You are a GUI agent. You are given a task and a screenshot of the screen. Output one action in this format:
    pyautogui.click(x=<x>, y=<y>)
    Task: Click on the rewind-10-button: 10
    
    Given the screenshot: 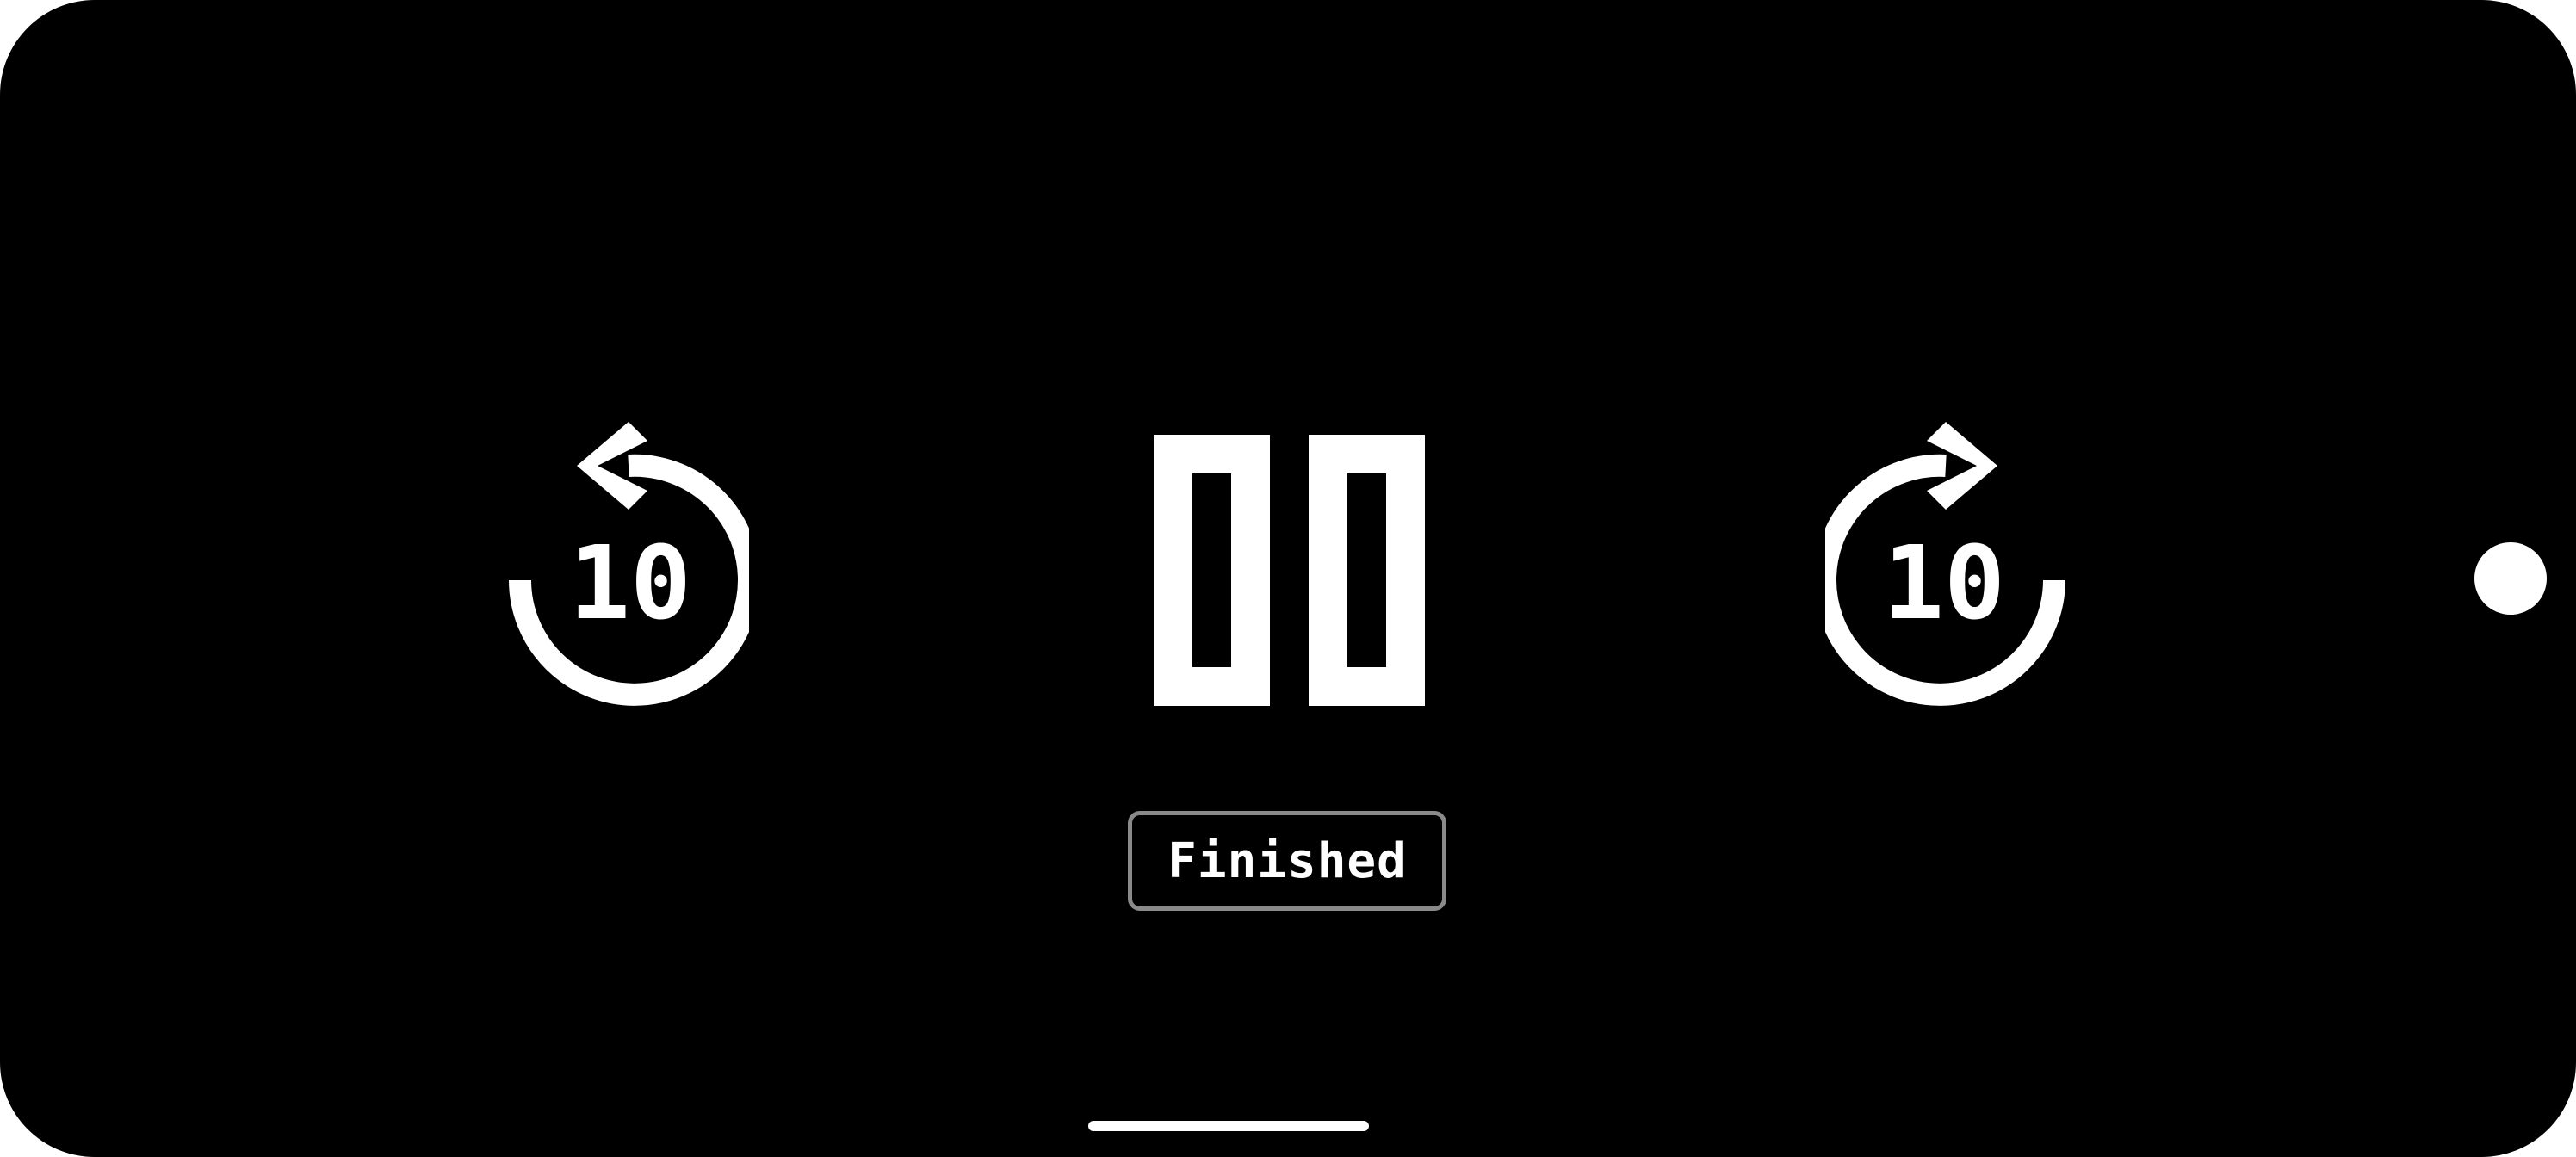 What is the action you would take?
    pyautogui.click(x=628, y=564)
    